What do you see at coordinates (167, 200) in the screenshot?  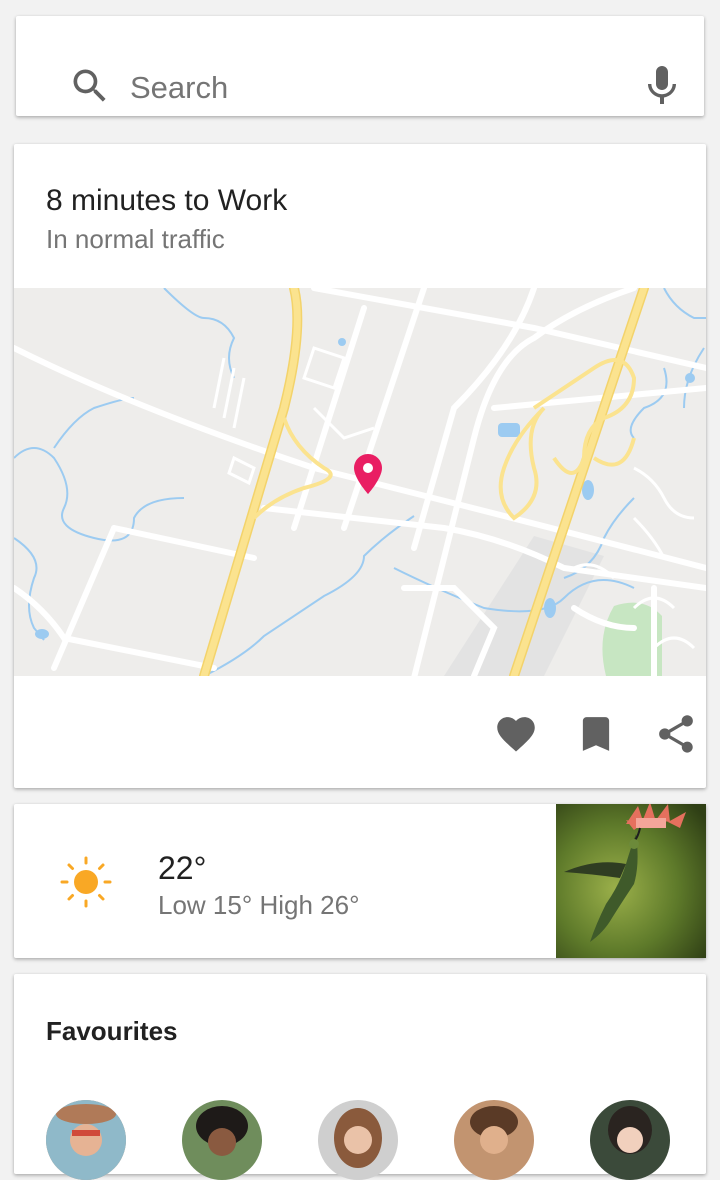 I see `commute-title: 8 minutes to Work` at bounding box center [167, 200].